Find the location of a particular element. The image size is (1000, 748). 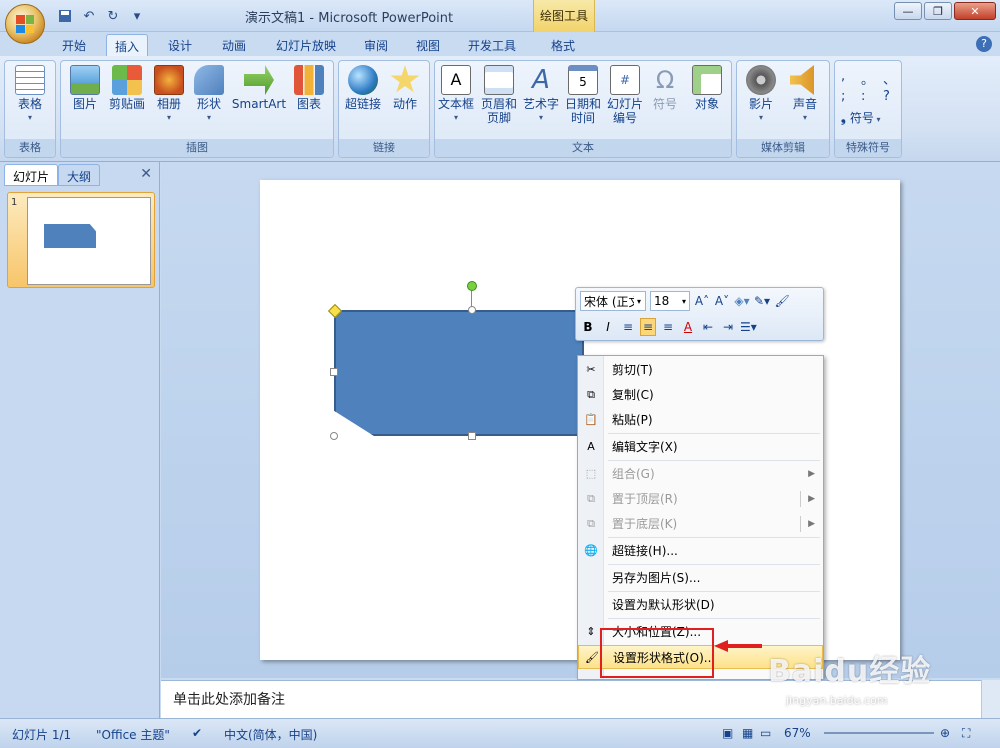

object-button: 对象 is located at coordinates (707, 88).